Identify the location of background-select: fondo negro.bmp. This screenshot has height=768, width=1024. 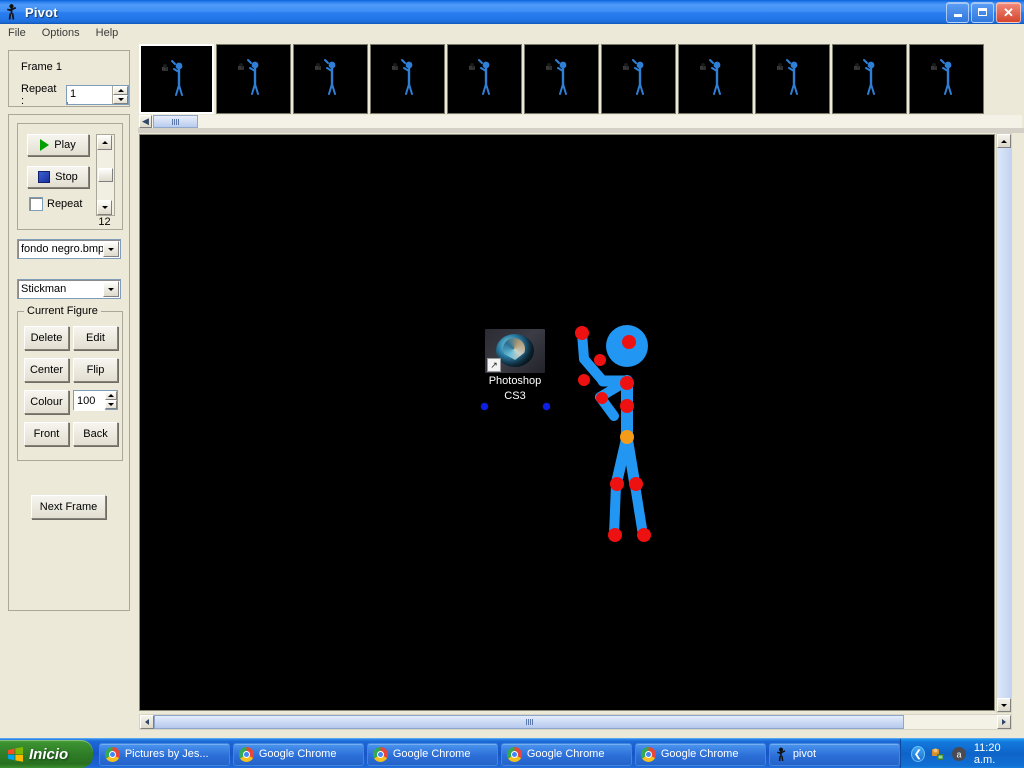
(69, 249).